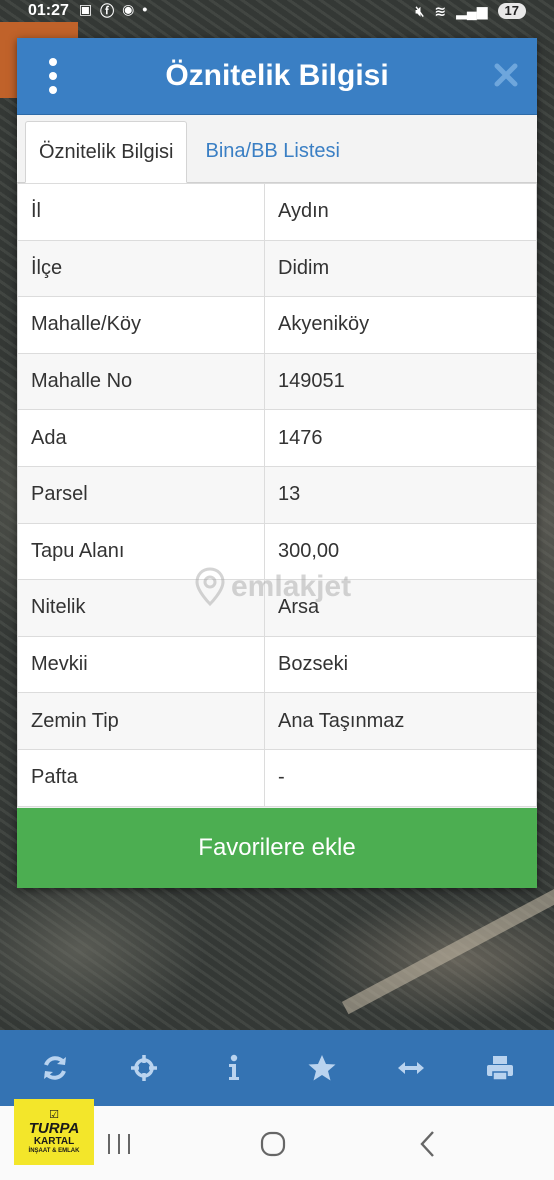  I want to click on print-icon, so click(499, 1068).